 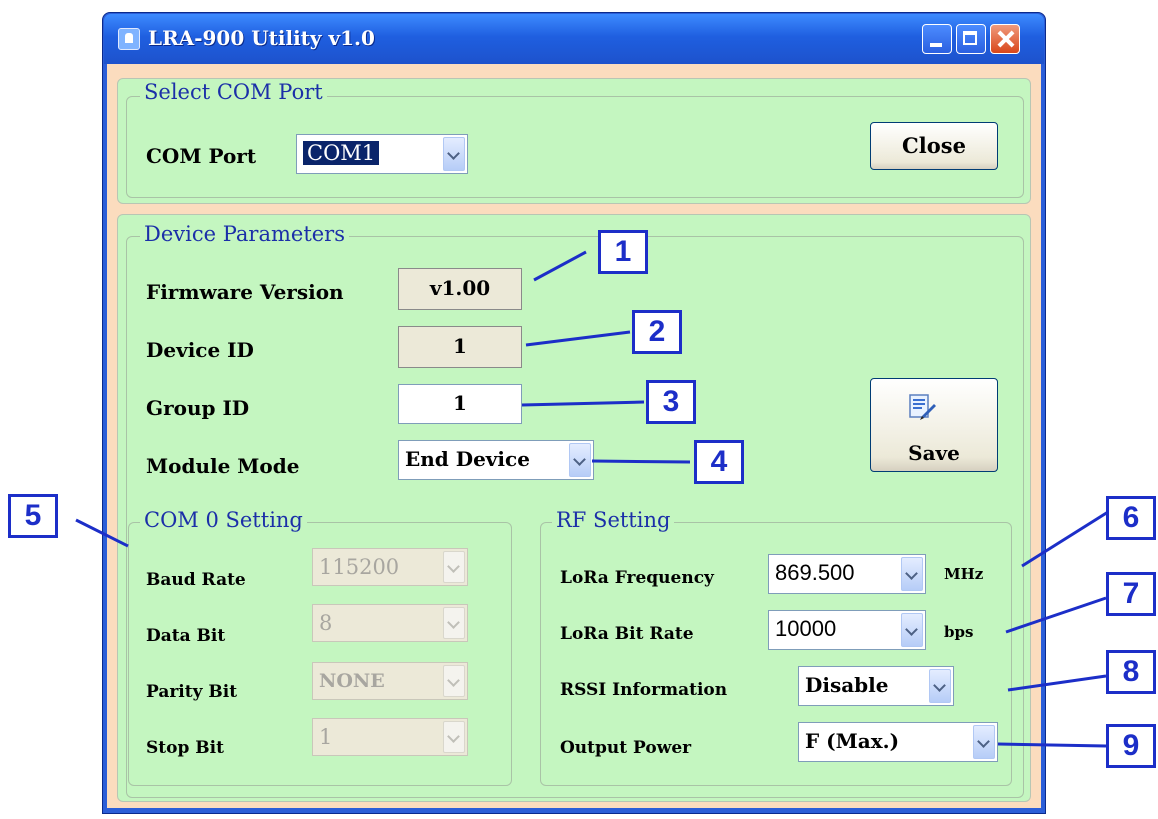 I want to click on com0-setting-title: COM 0 Setting, so click(x=223, y=520).